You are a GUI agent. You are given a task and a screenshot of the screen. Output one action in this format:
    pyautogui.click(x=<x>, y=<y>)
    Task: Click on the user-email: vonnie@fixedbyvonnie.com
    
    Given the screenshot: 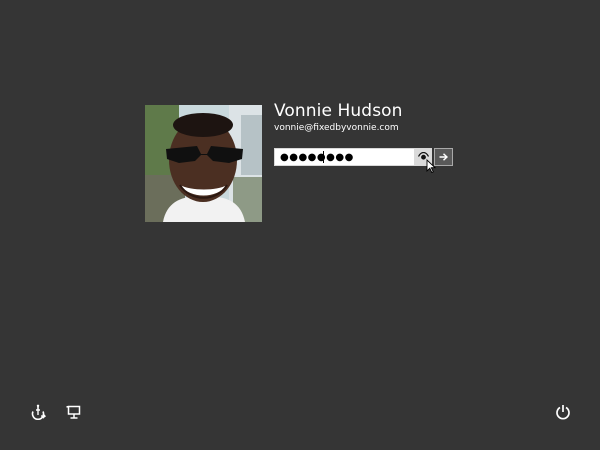 What is the action you would take?
    pyautogui.click(x=336, y=128)
    